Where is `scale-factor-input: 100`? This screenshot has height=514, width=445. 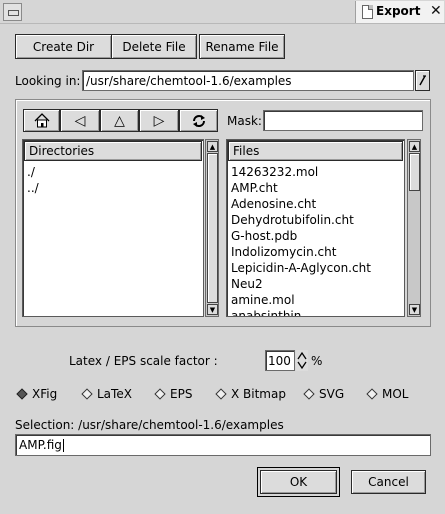 scale-factor-input: 100 is located at coordinates (280, 360).